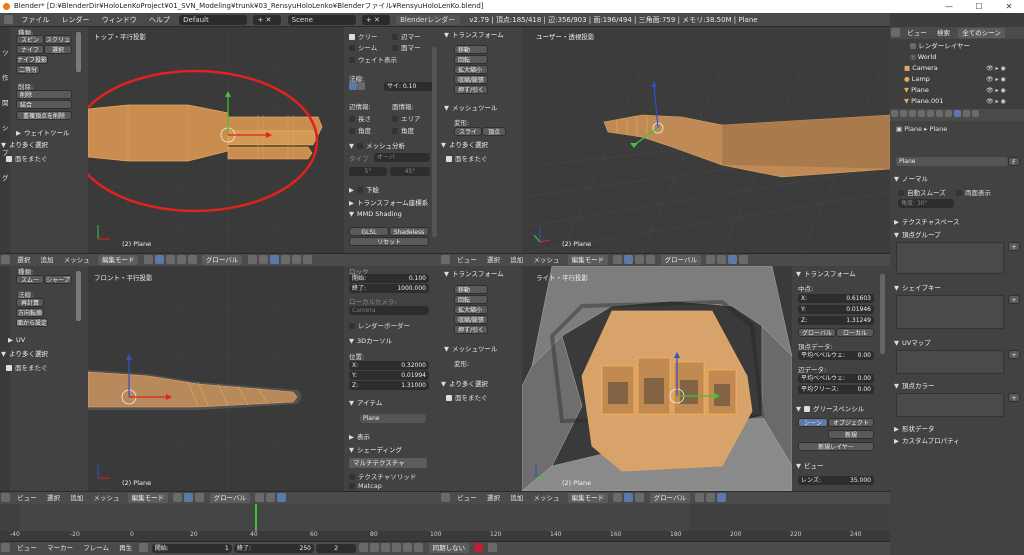 The height and width of the screenshot is (555, 1024). I want to click on snap-icon, so click(307, 259).